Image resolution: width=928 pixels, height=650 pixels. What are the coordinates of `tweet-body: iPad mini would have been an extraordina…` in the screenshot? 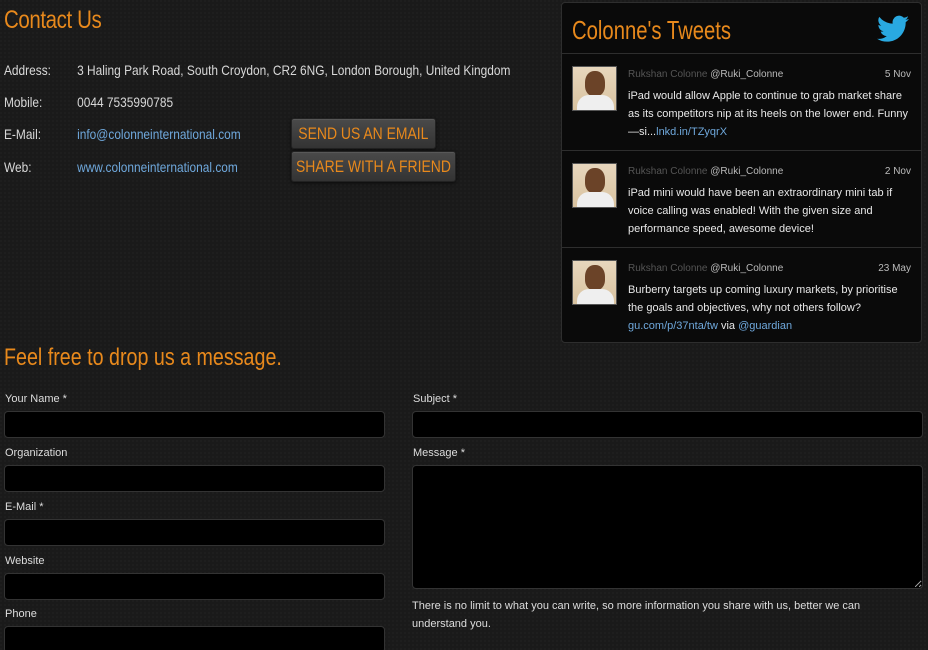 It's located at (760, 211).